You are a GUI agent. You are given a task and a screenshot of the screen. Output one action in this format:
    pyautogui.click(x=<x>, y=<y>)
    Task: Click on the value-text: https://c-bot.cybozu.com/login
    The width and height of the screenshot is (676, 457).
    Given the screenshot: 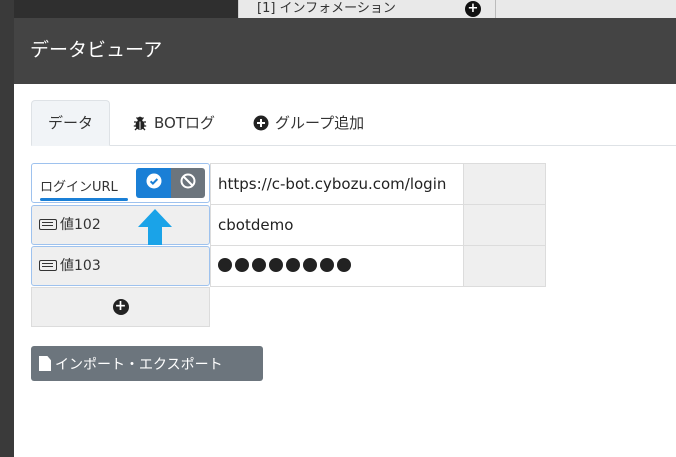 What is the action you would take?
    pyautogui.click(x=332, y=184)
    